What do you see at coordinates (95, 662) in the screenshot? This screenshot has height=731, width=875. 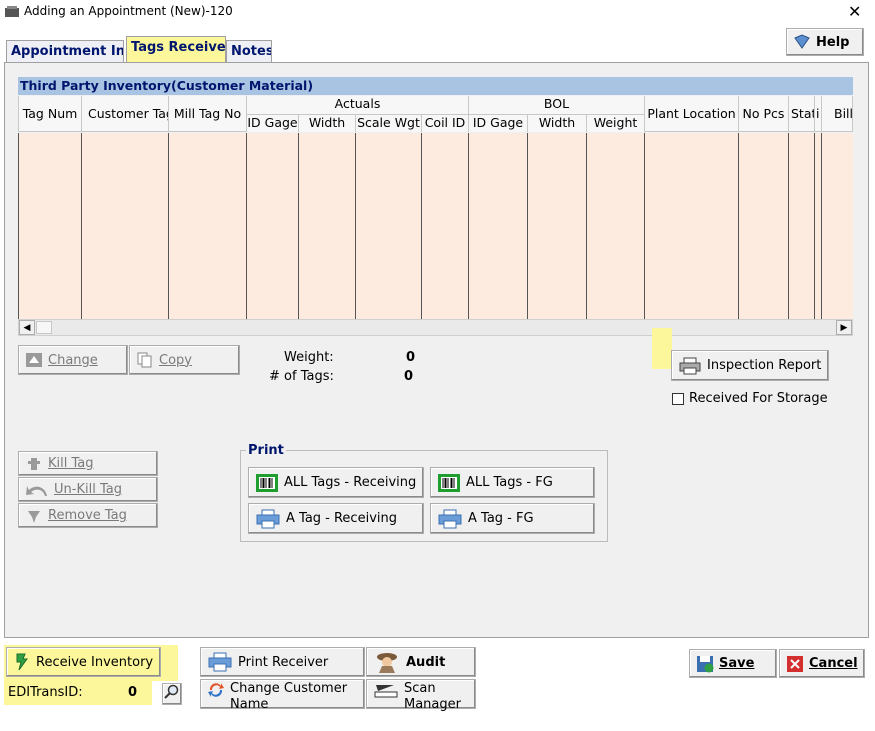 I see `receive-inventory-label: Receive Inventory` at bounding box center [95, 662].